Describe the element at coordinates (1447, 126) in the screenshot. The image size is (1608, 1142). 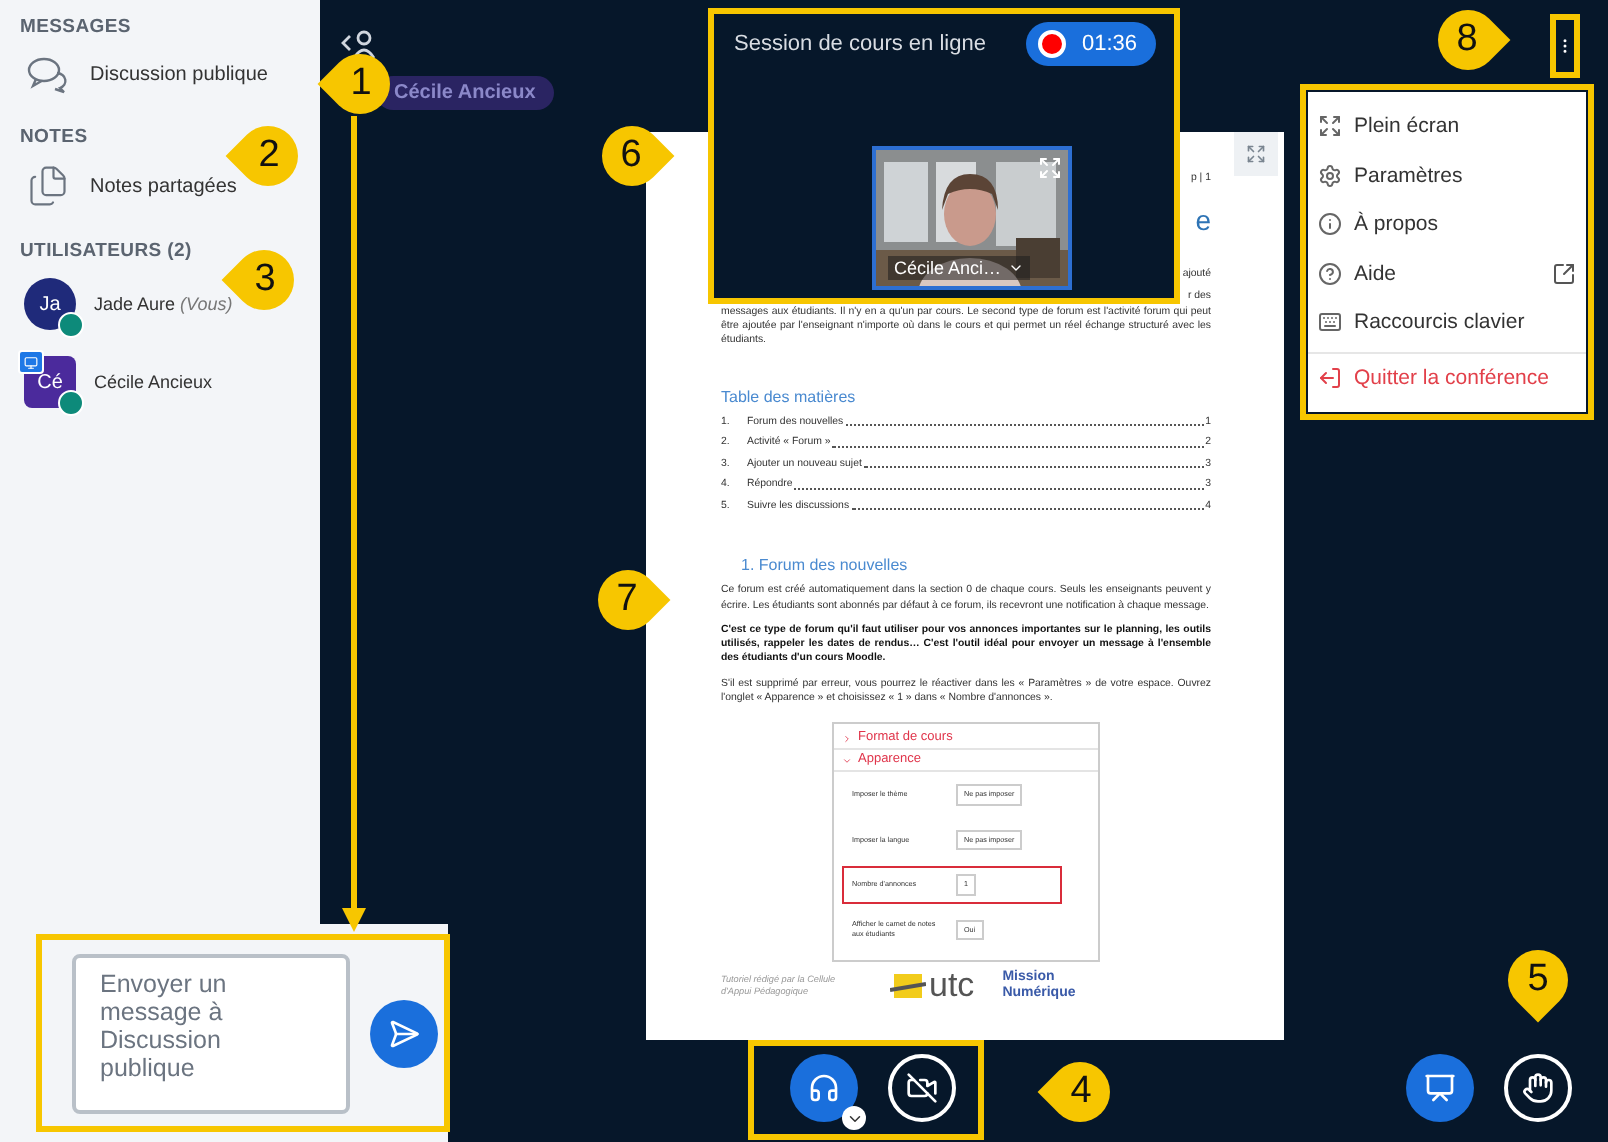
I see `menu-item: Plein écran` at that location.